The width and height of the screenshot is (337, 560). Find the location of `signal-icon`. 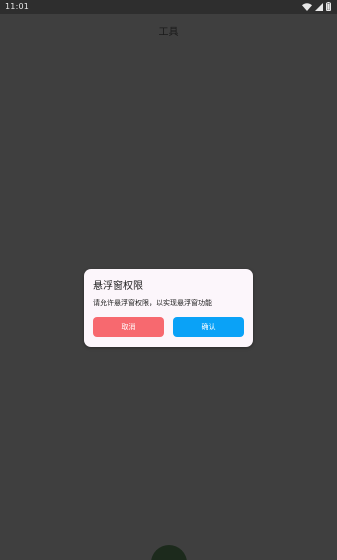

signal-icon is located at coordinates (319, 6).